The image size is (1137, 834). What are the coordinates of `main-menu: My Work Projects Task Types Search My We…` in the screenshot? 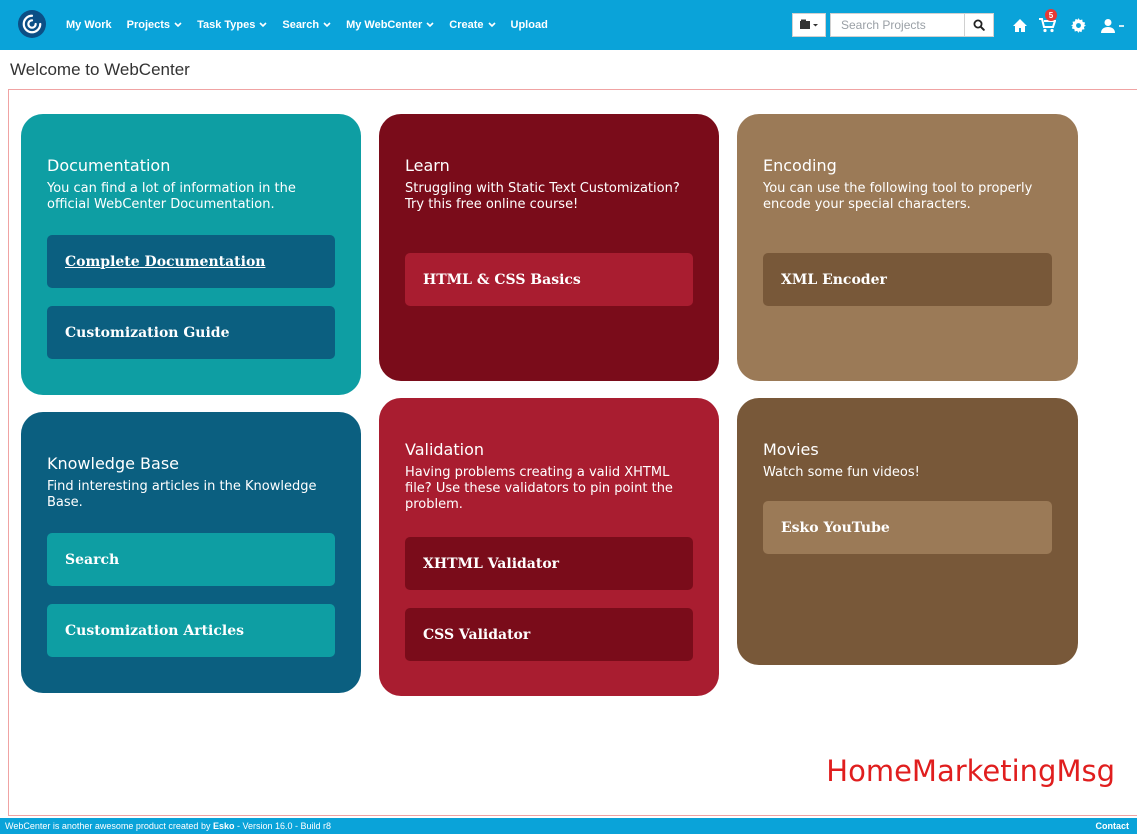 It's located at (314, 25).